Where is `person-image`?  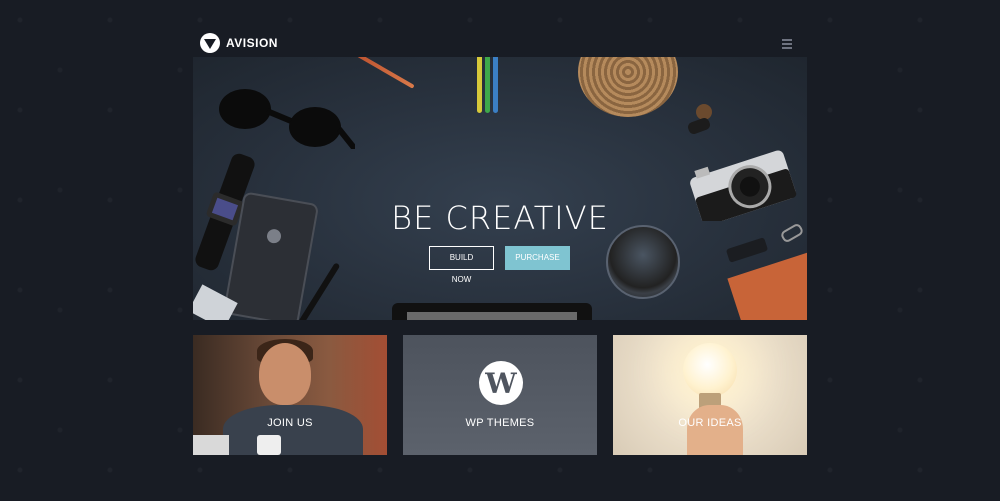 person-image is located at coordinates (285, 374).